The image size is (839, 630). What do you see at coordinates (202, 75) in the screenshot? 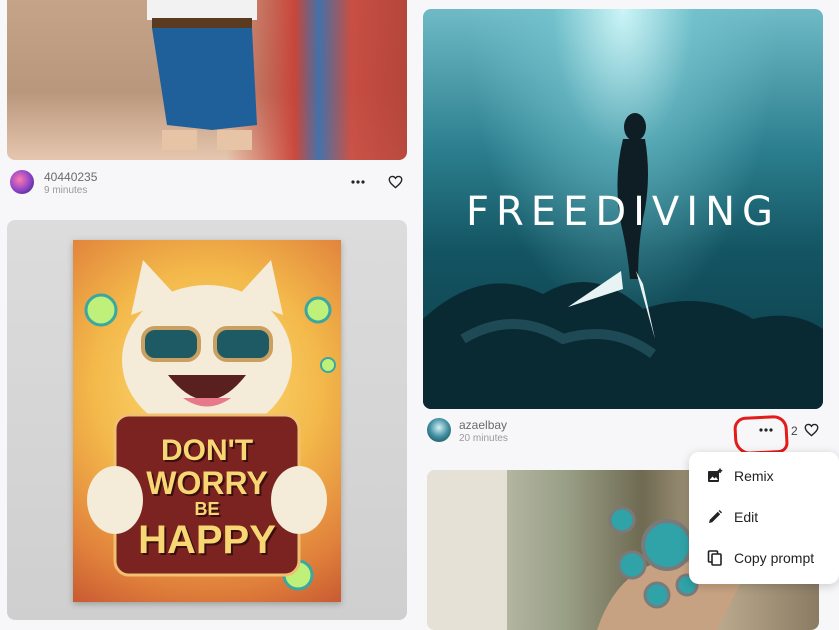
I see `illustration-figure` at bounding box center [202, 75].